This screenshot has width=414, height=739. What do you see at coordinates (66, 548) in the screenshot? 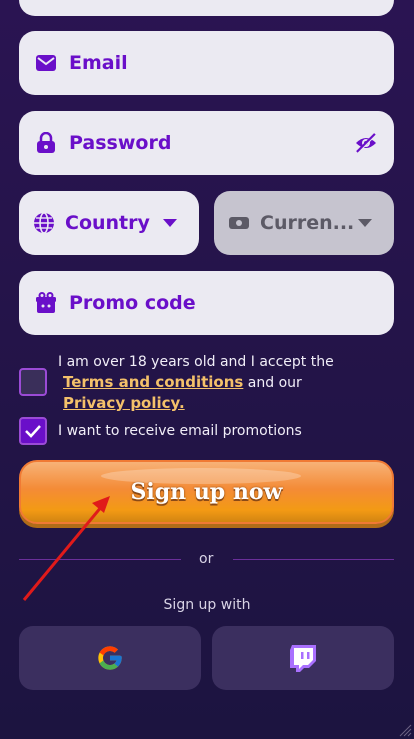
I see `annotation-arrow` at bounding box center [66, 548].